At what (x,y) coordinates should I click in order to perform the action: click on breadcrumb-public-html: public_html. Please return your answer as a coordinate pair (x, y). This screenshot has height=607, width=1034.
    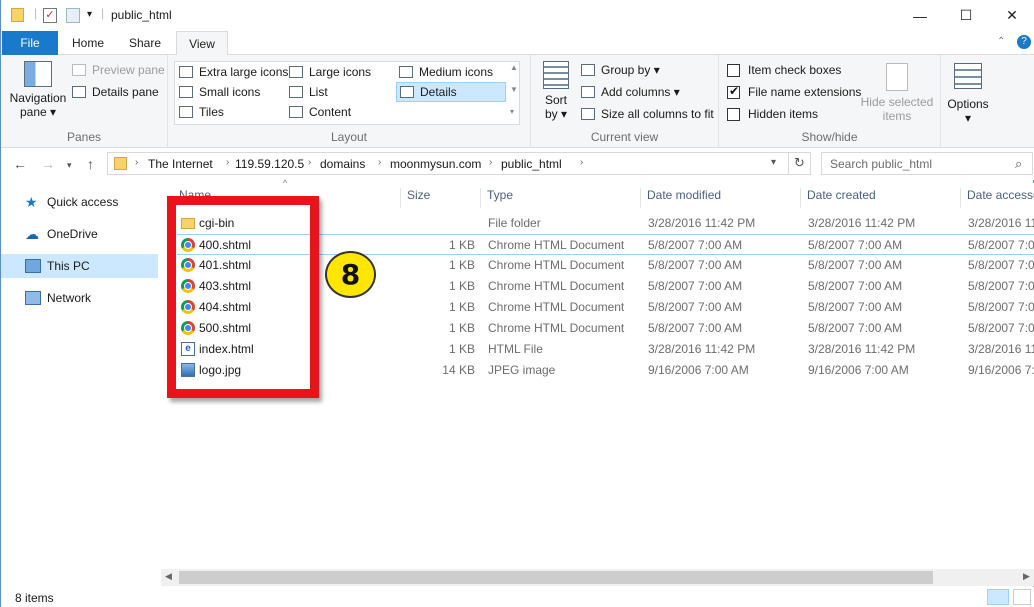
    Looking at the image, I should click on (531, 164).